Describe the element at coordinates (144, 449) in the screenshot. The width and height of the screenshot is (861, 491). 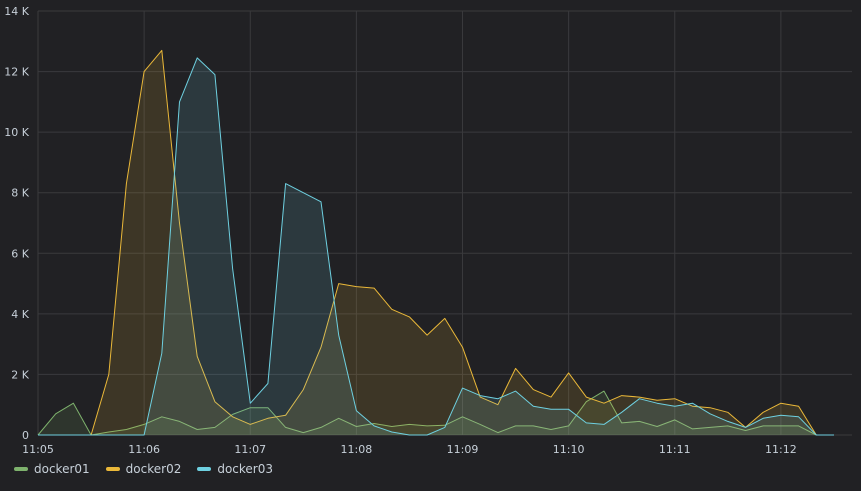
I see `x-tick-label: 11:06` at that location.